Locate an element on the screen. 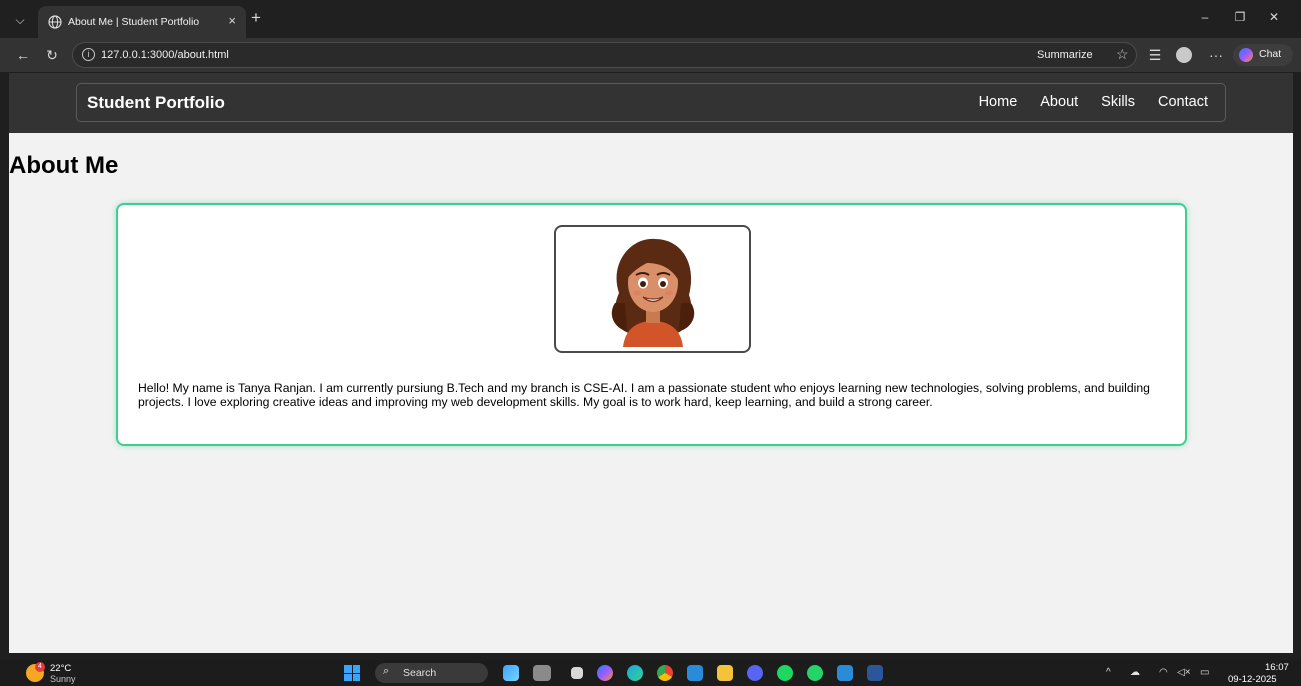  more-icon: ··· is located at coordinates (1216, 55).